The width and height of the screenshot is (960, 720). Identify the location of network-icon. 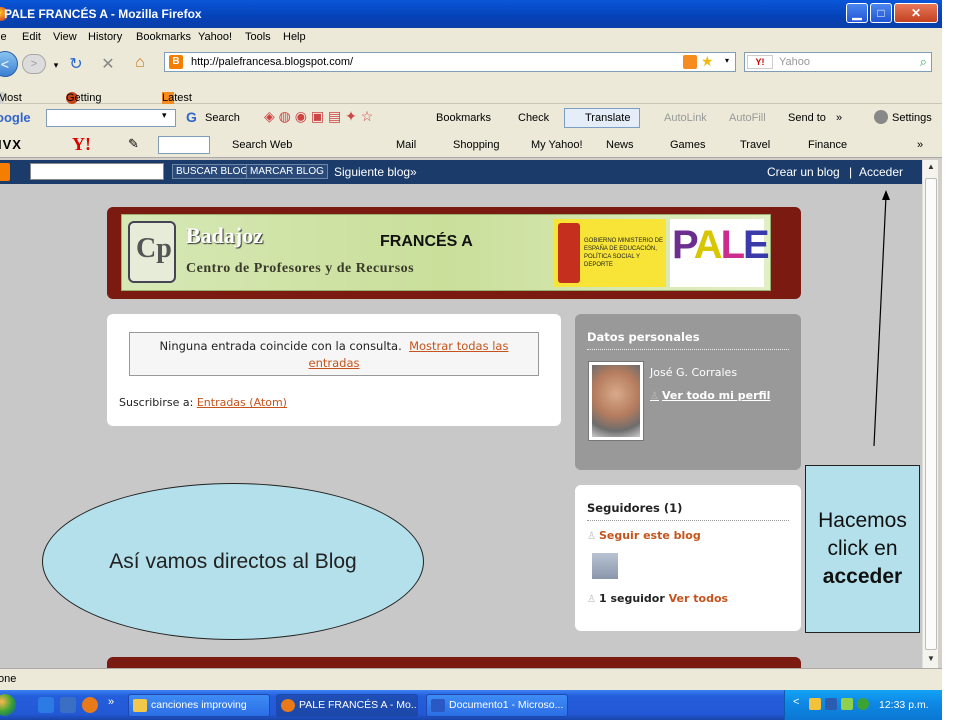
(847, 704).